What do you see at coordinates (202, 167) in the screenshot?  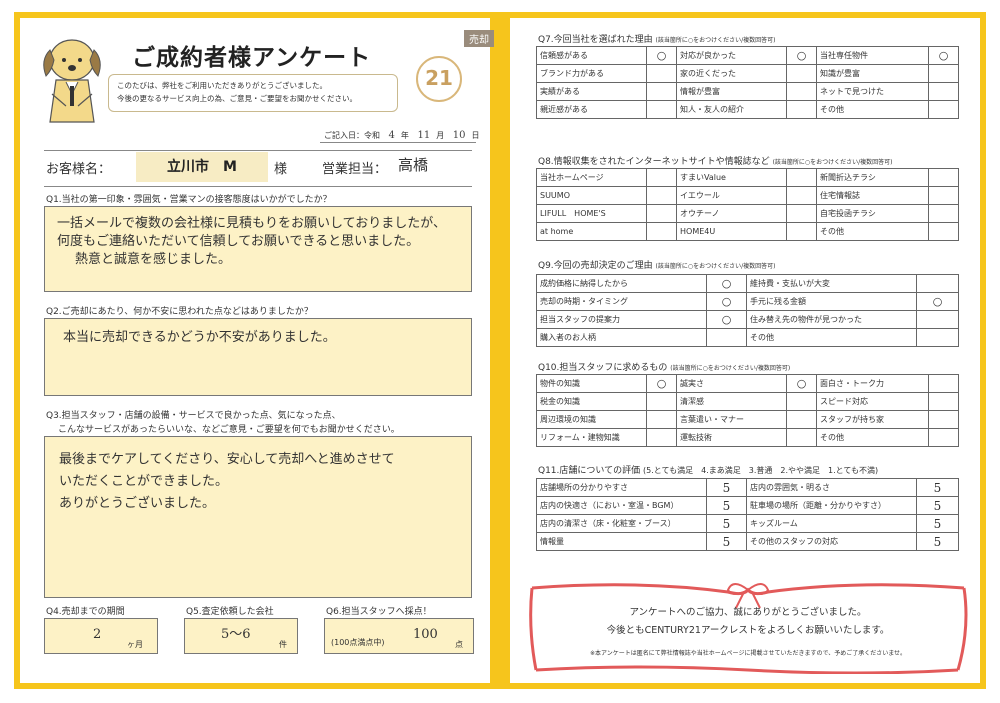 I see `customer-name: 立川市 M` at bounding box center [202, 167].